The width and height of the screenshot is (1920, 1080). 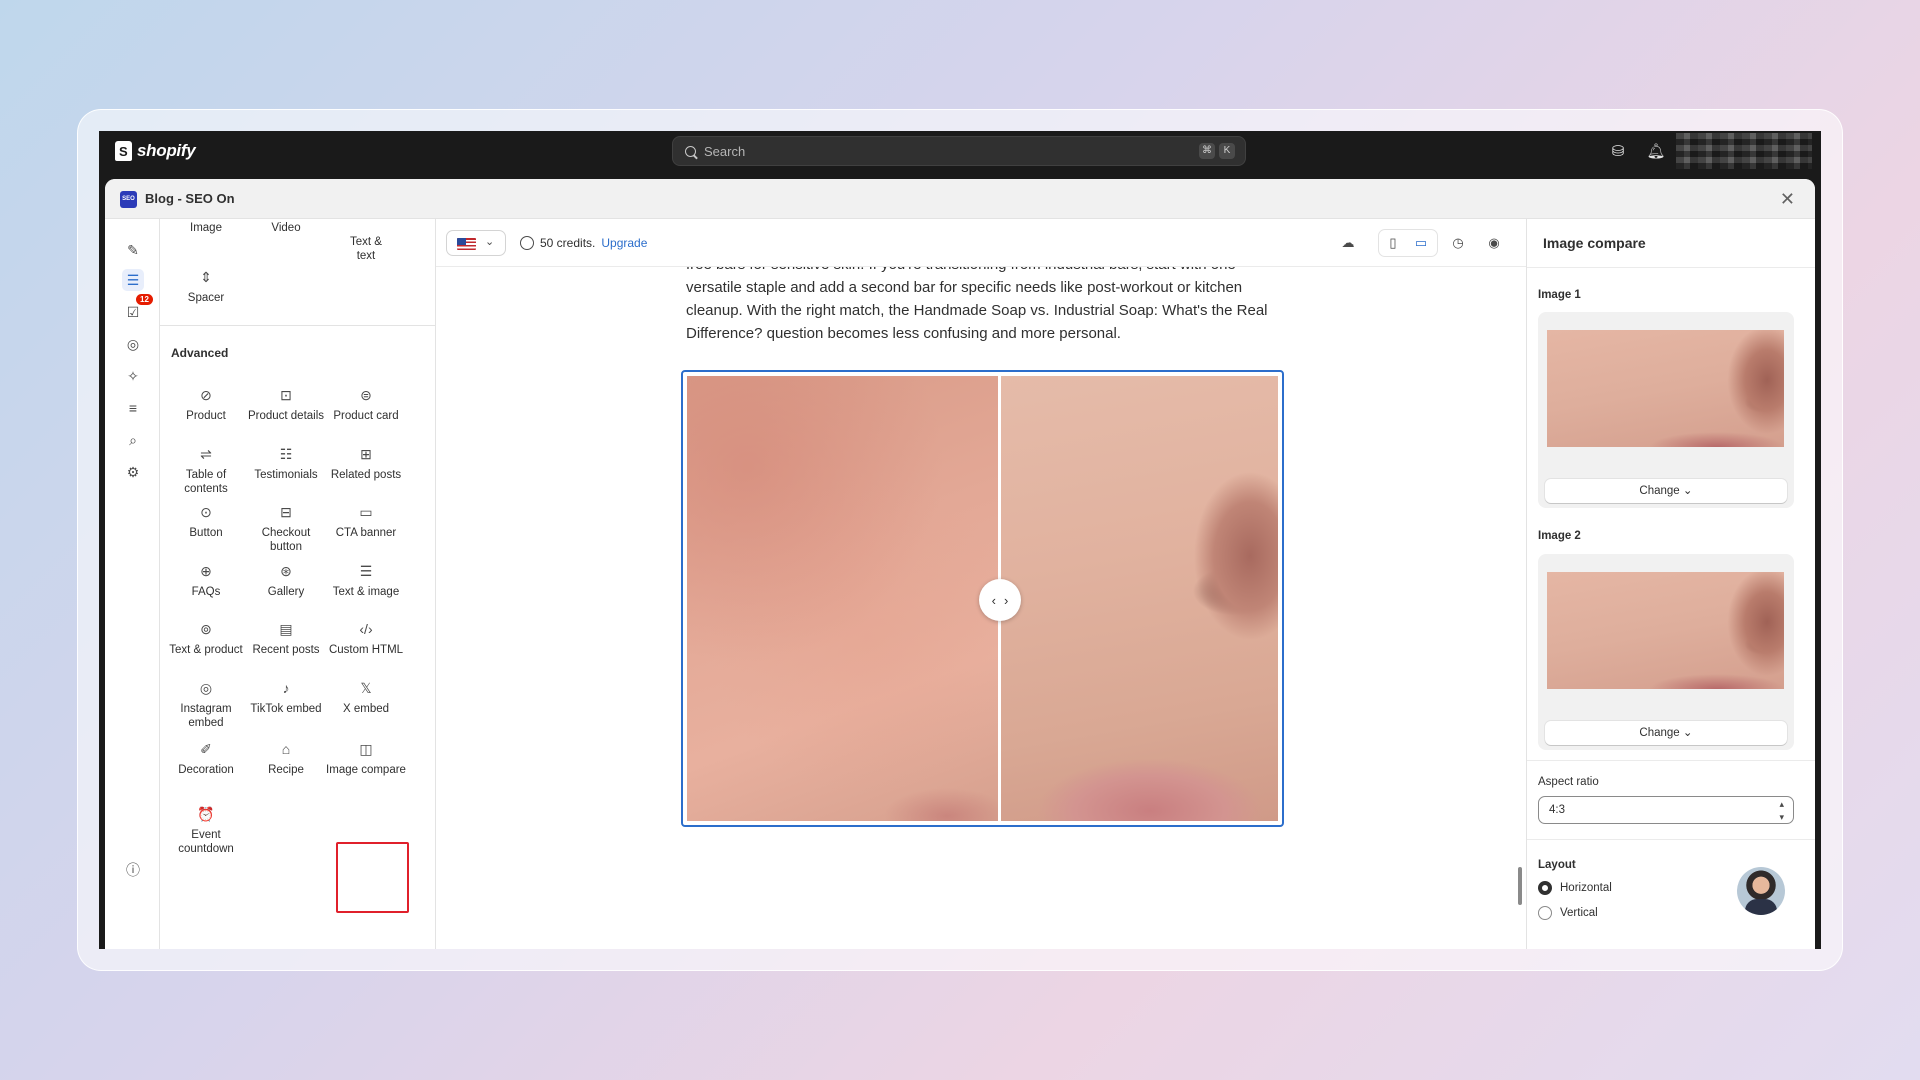 I want to click on block-image: Image, so click(x=206, y=228).